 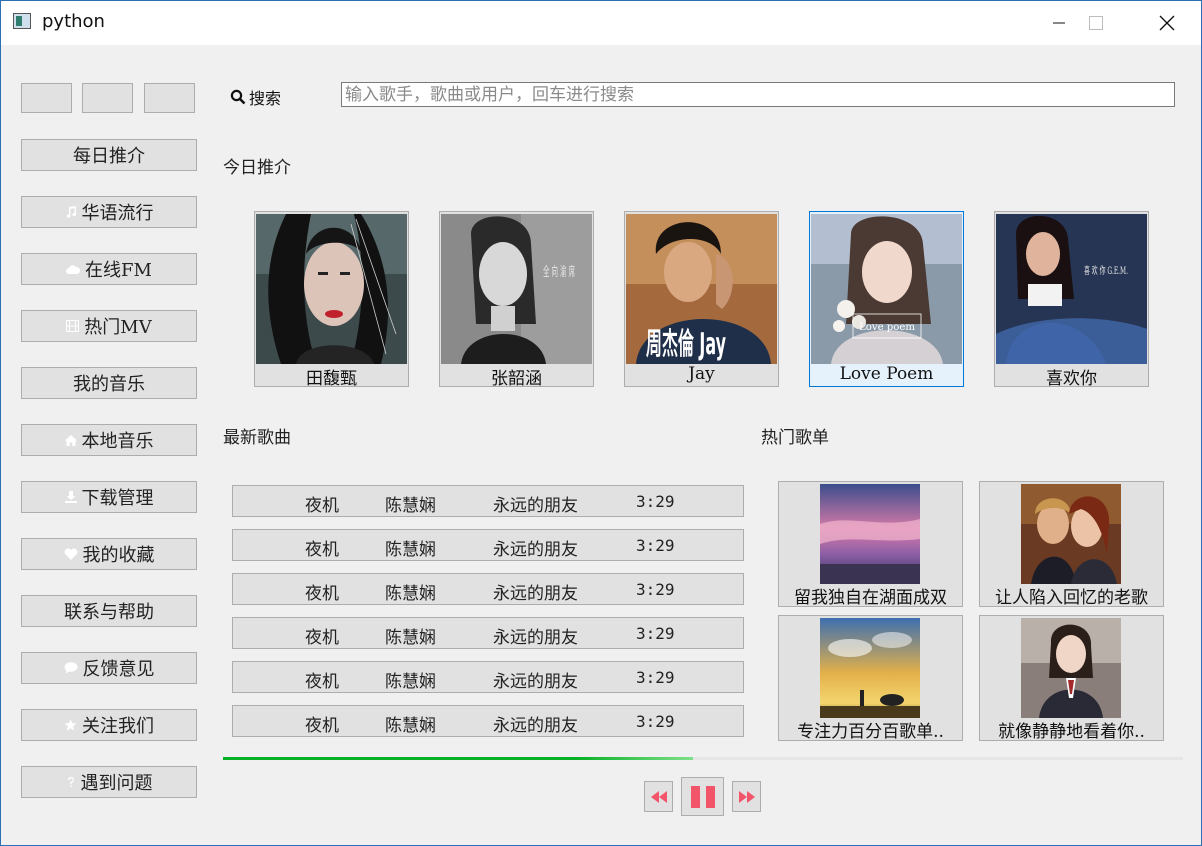 What do you see at coordinates (1071, 300) in the screenshot?
I see `artist-card: 喜 欢 你 G.E.M. 喜欢你` at bounding box center [1071, 300].